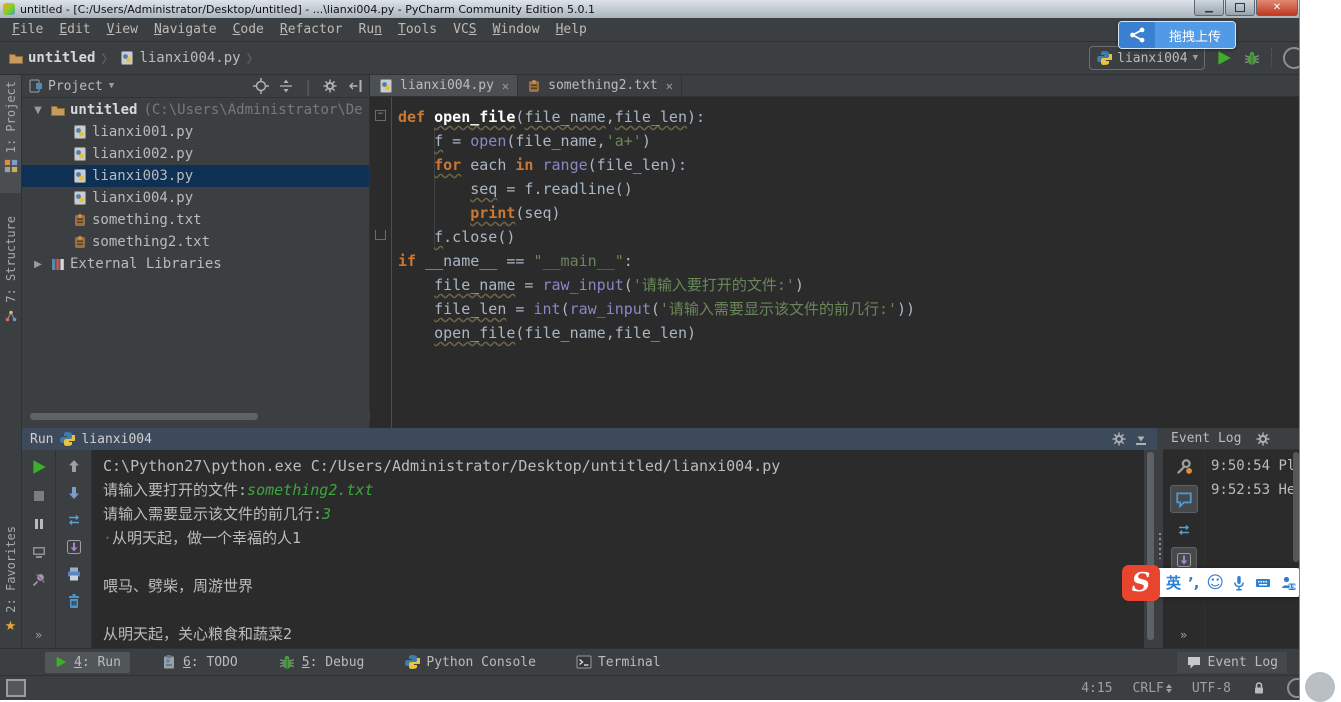  What do you see at coordinates (195, 198) in the screenshot?
I see `tree-file-lianxi004.py: lianxi004.py` at bounding box center [195, 198].